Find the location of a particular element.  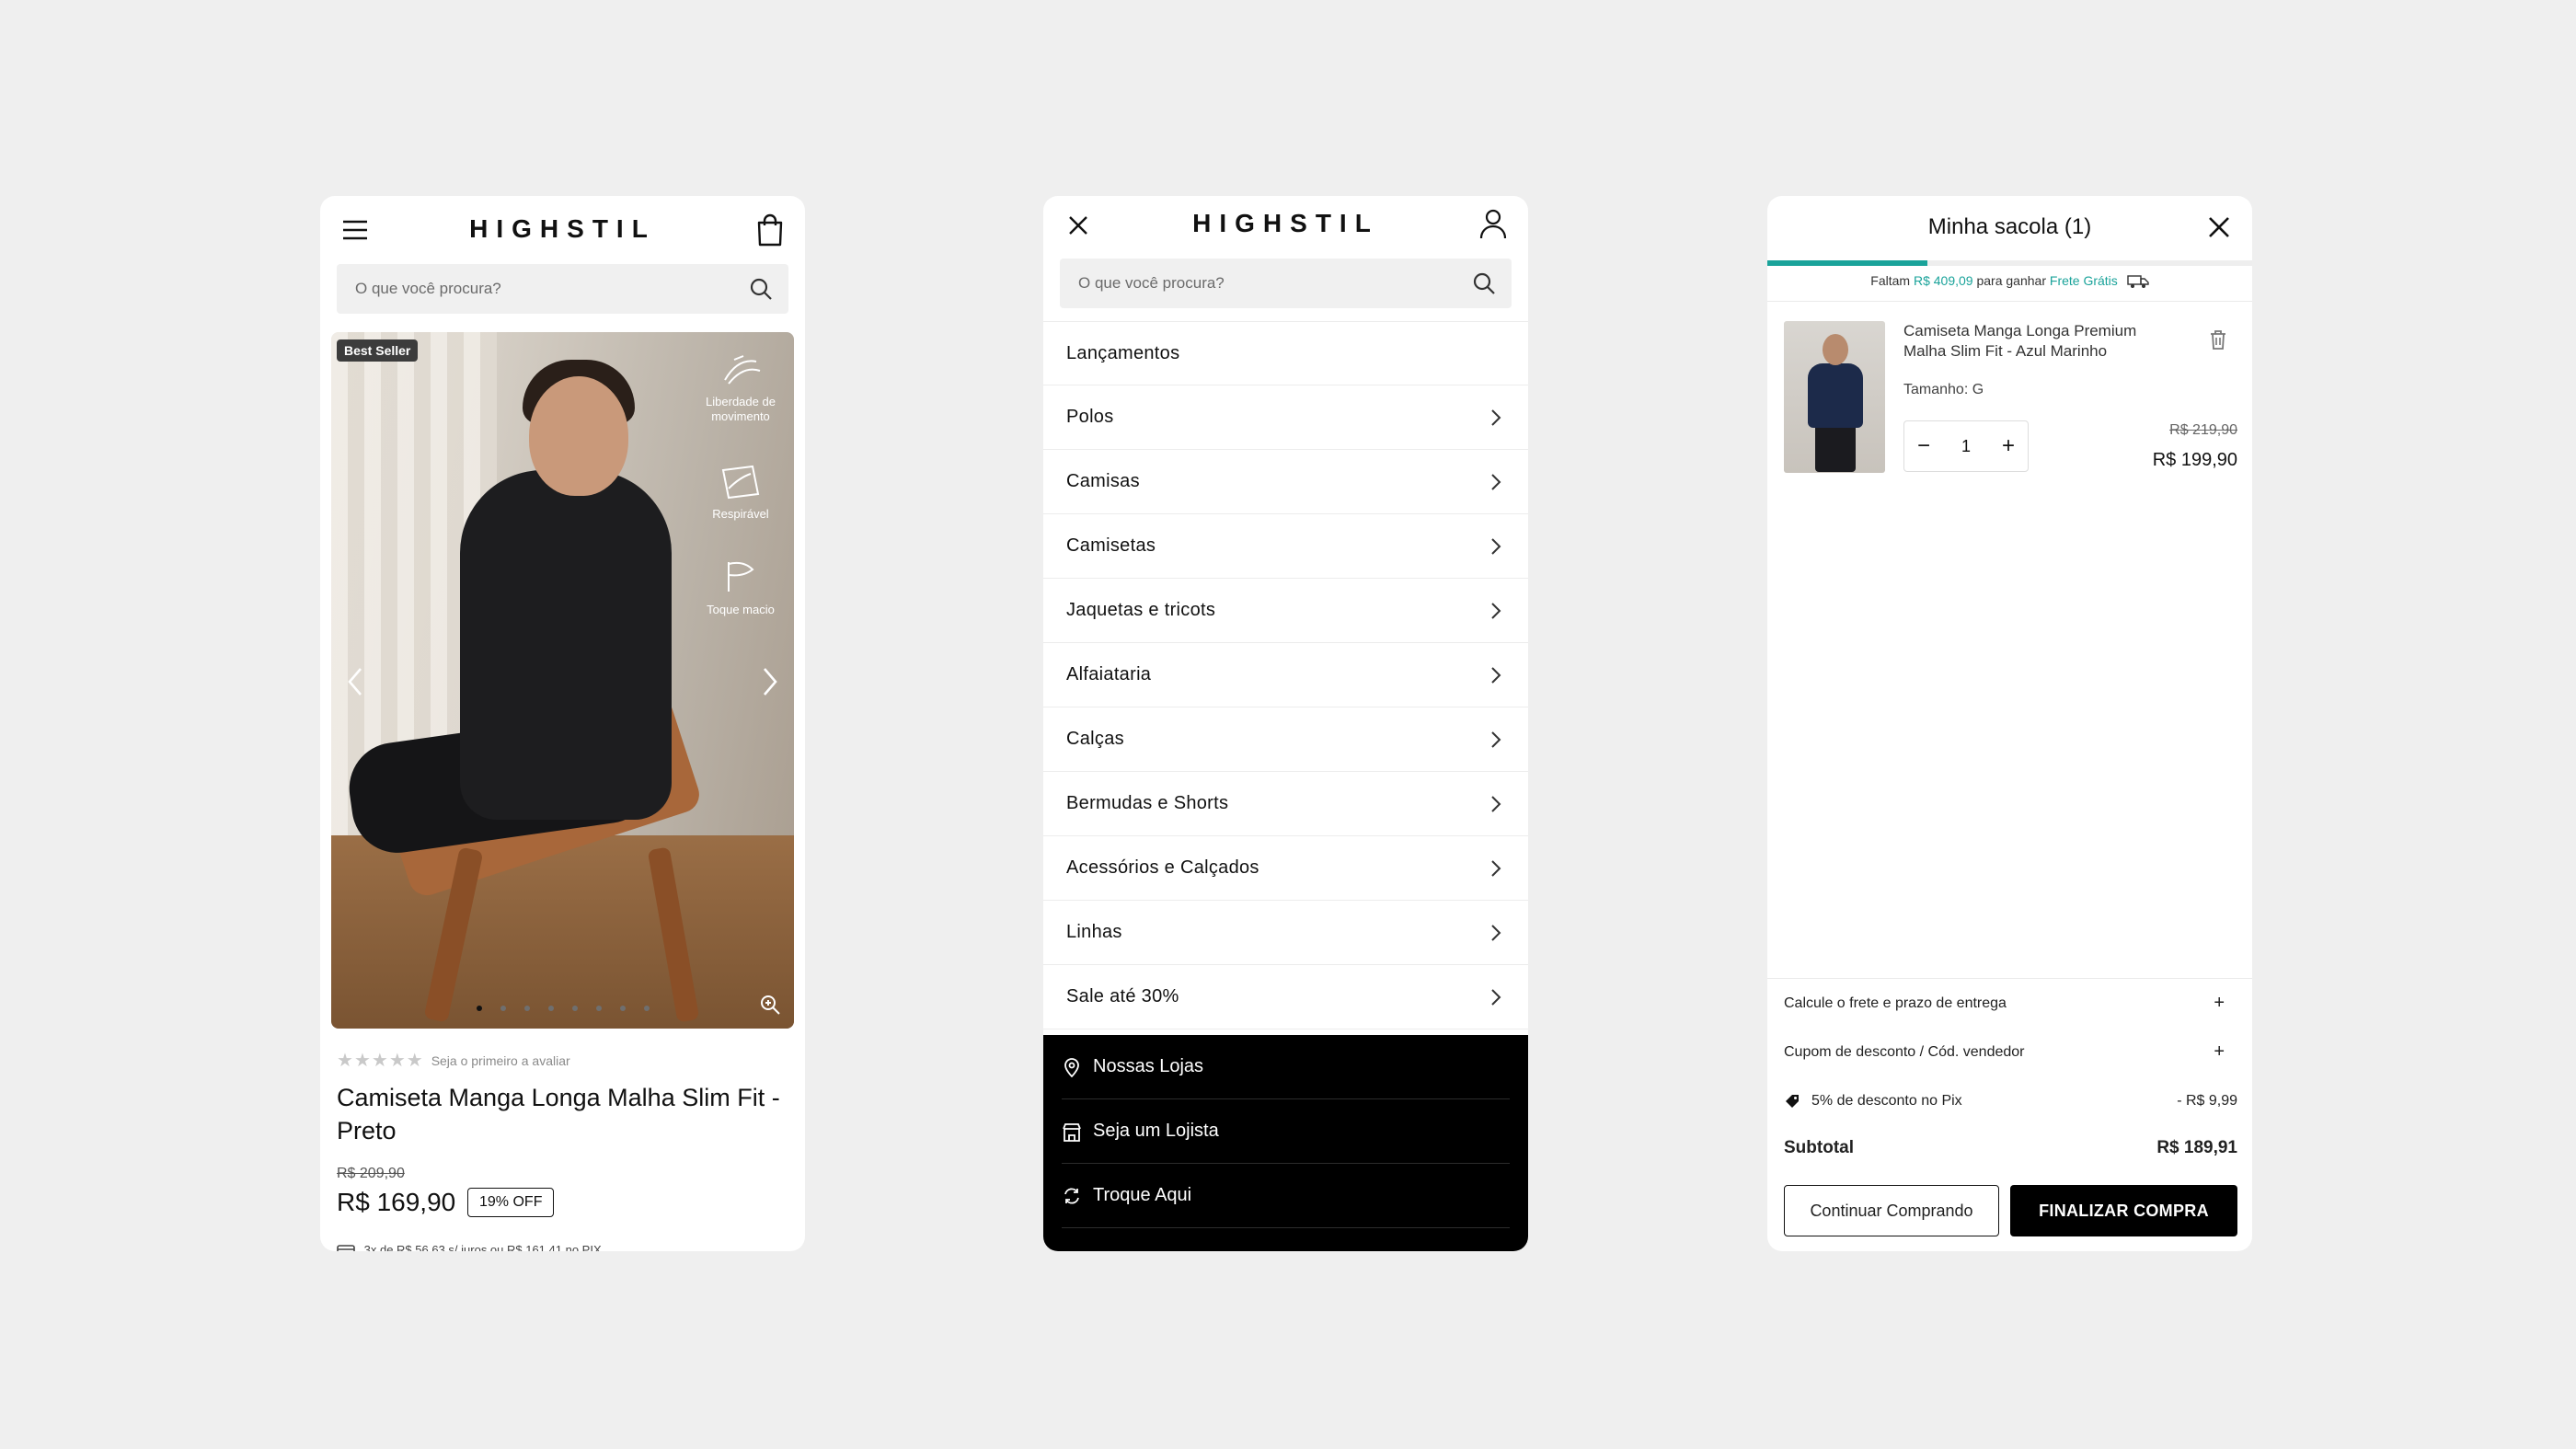

shopping-bag-icon is located at coordinates (770, 230).